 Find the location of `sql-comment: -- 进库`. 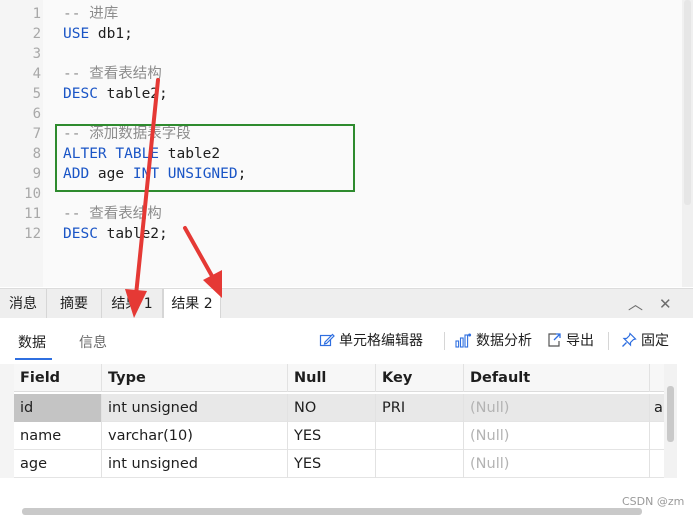

sql-comment: -- 进库 is located at coordinates (91, 14).